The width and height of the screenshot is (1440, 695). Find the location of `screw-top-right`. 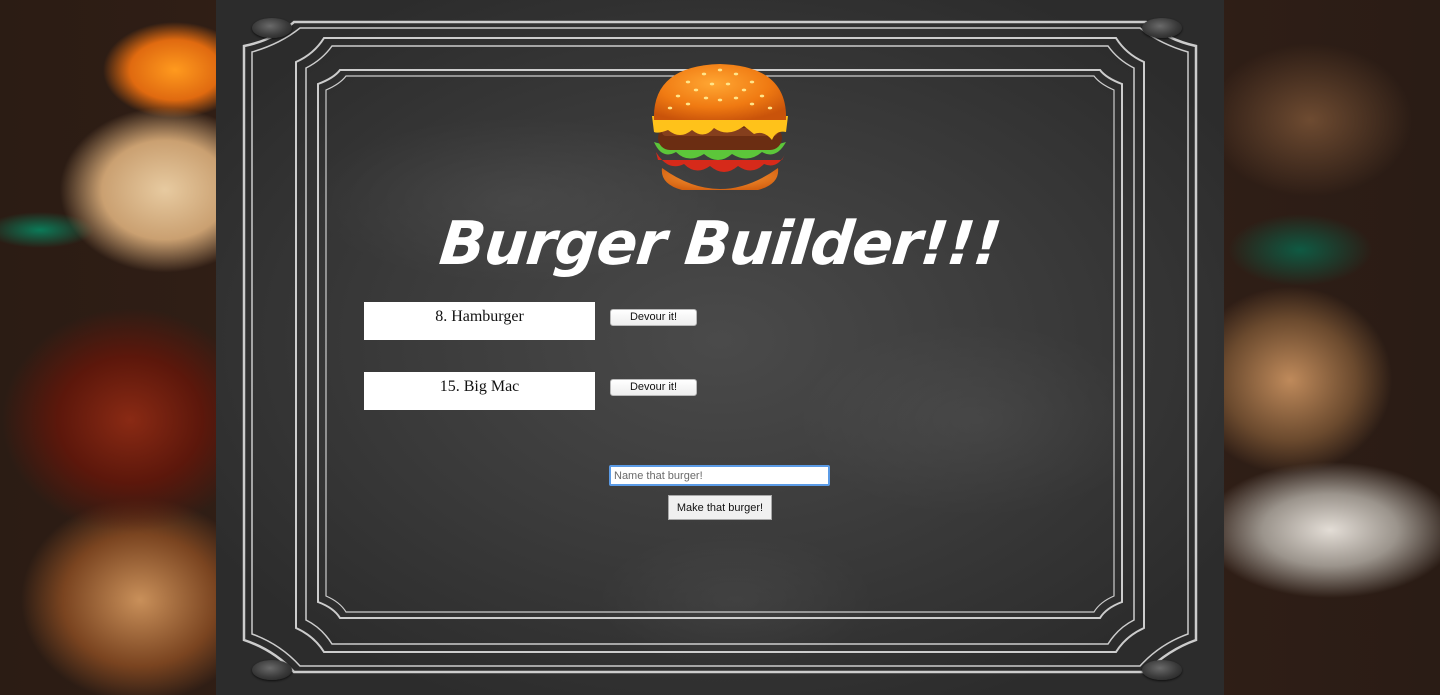

screw-top-right is located at coordinates (1162, 28).